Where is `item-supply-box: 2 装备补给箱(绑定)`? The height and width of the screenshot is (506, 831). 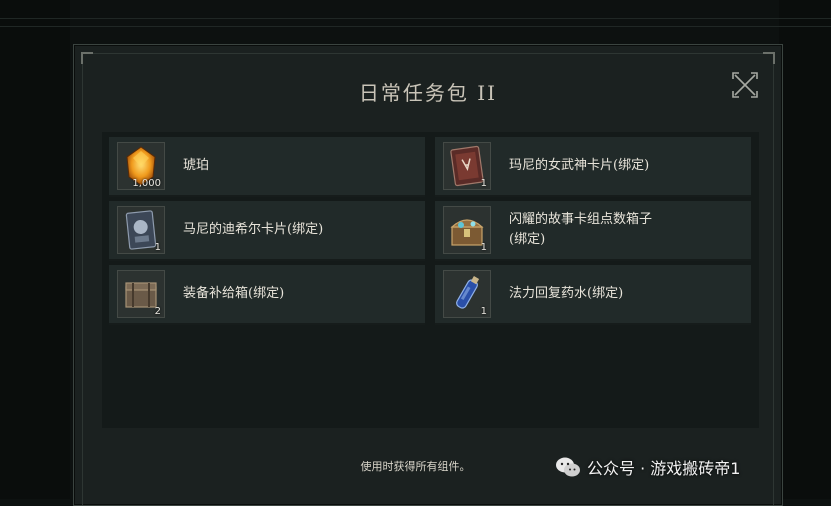 item-supply-box: 2 装备补给箱(绑定) is located at coordinates (267, 295).